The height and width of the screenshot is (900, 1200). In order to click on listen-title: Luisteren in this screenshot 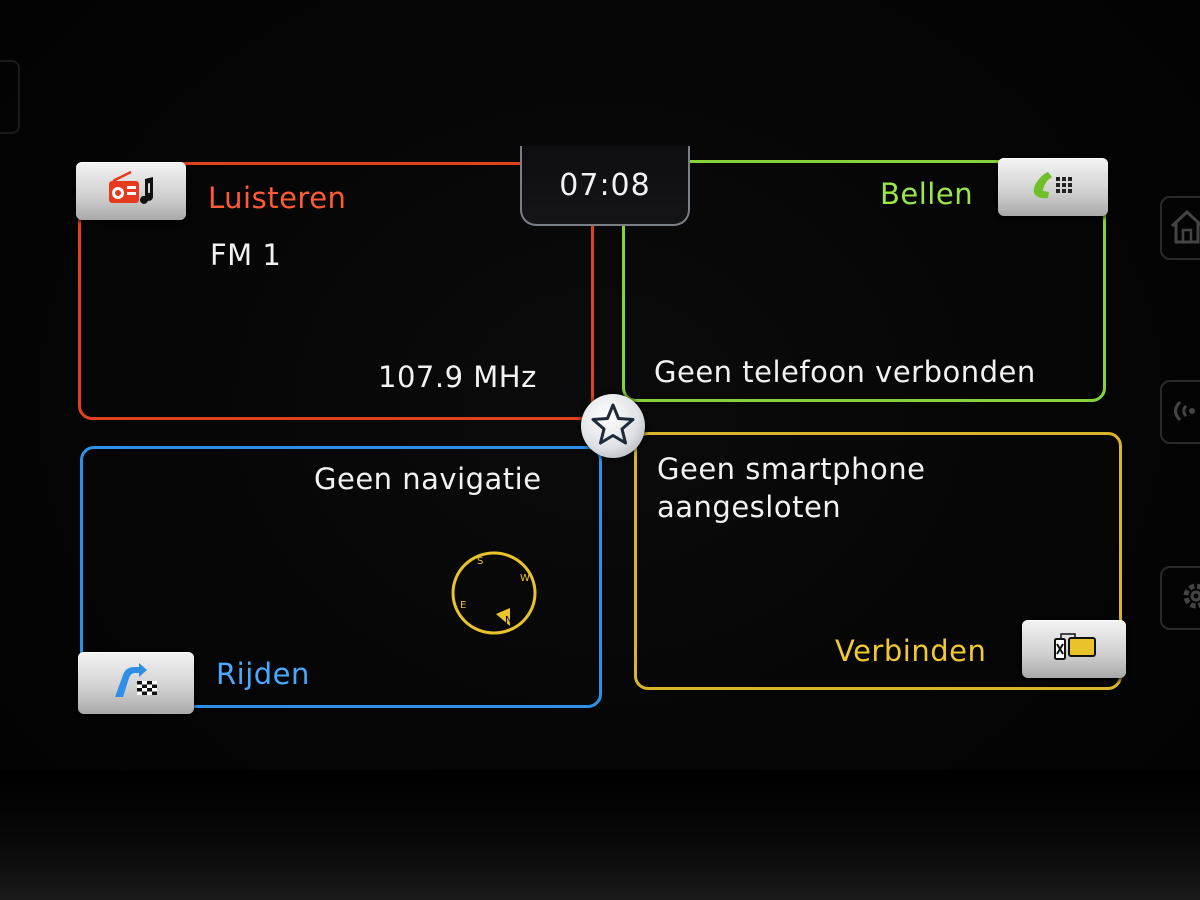, I will do `click(277, 198)`.